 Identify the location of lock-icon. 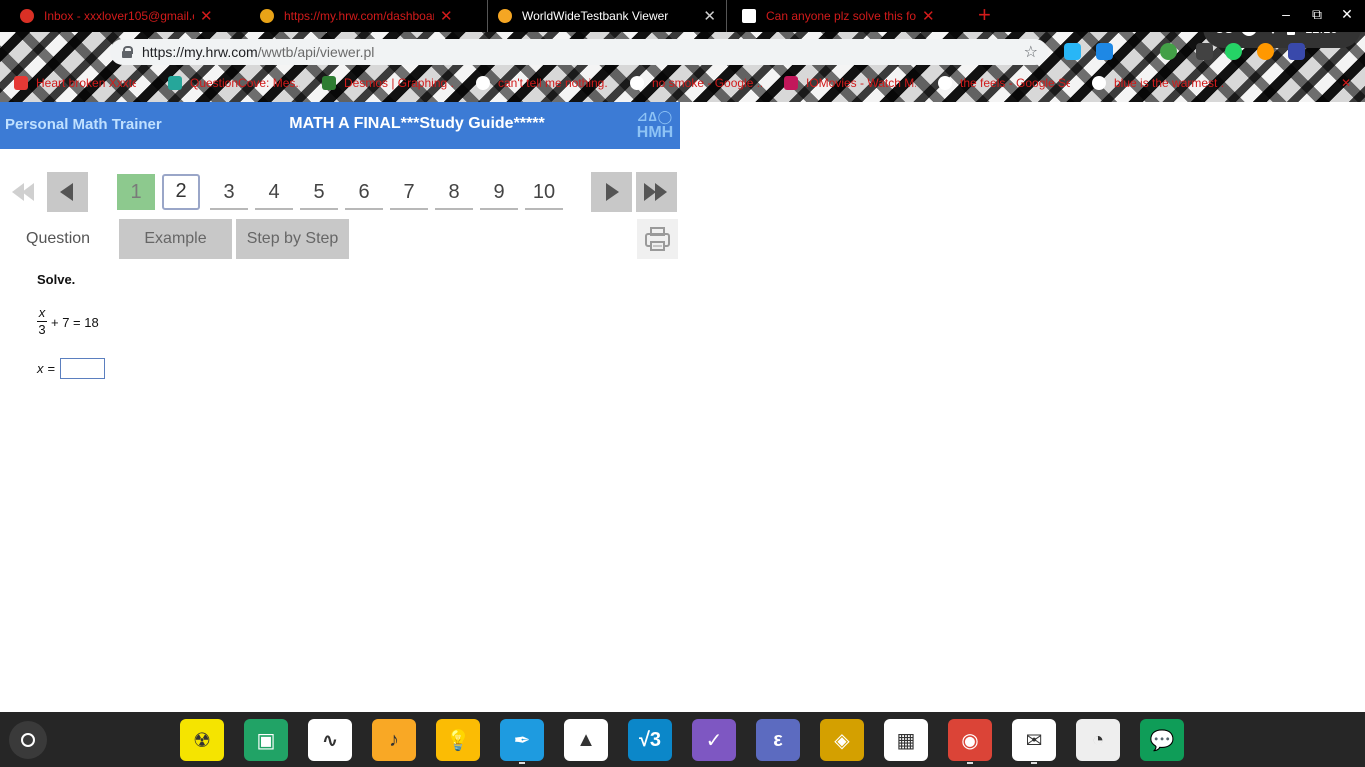
(127, 52).